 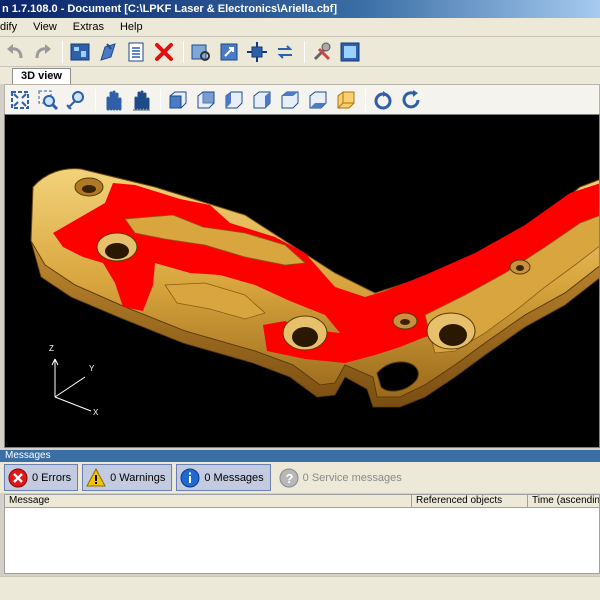 I want to click on undo-icon, so click(x=15, y=50).